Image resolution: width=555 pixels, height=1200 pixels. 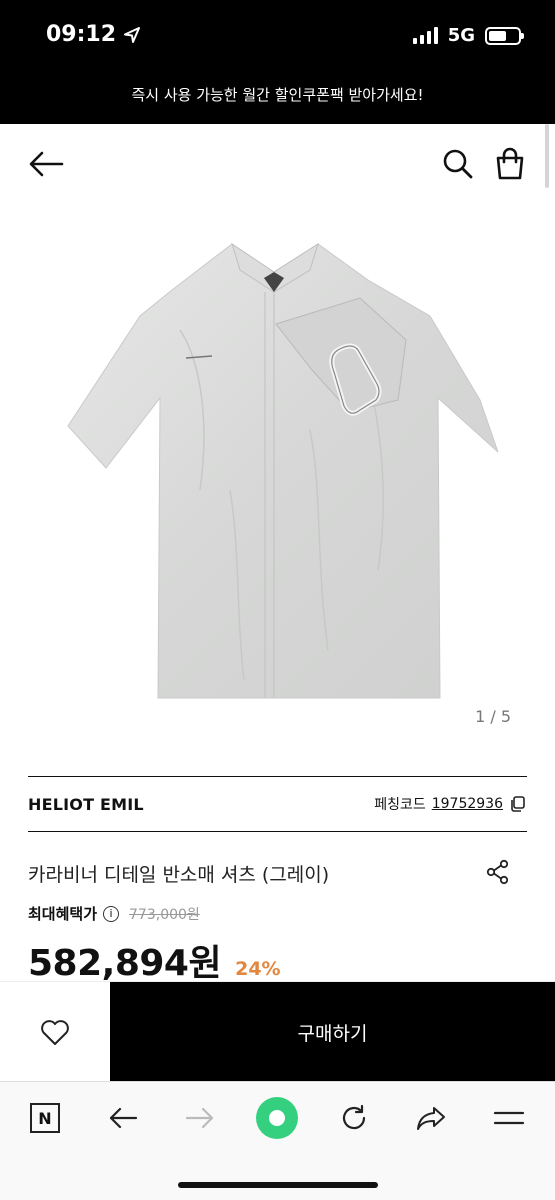 I want to click on reload-button, so click(x=354, y=1118).